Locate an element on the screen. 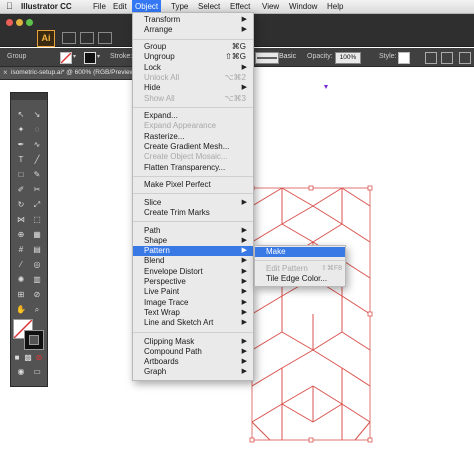 The image size is (474, 474). draw-mode-icon: ◉ is located at coordinates (21, 372).